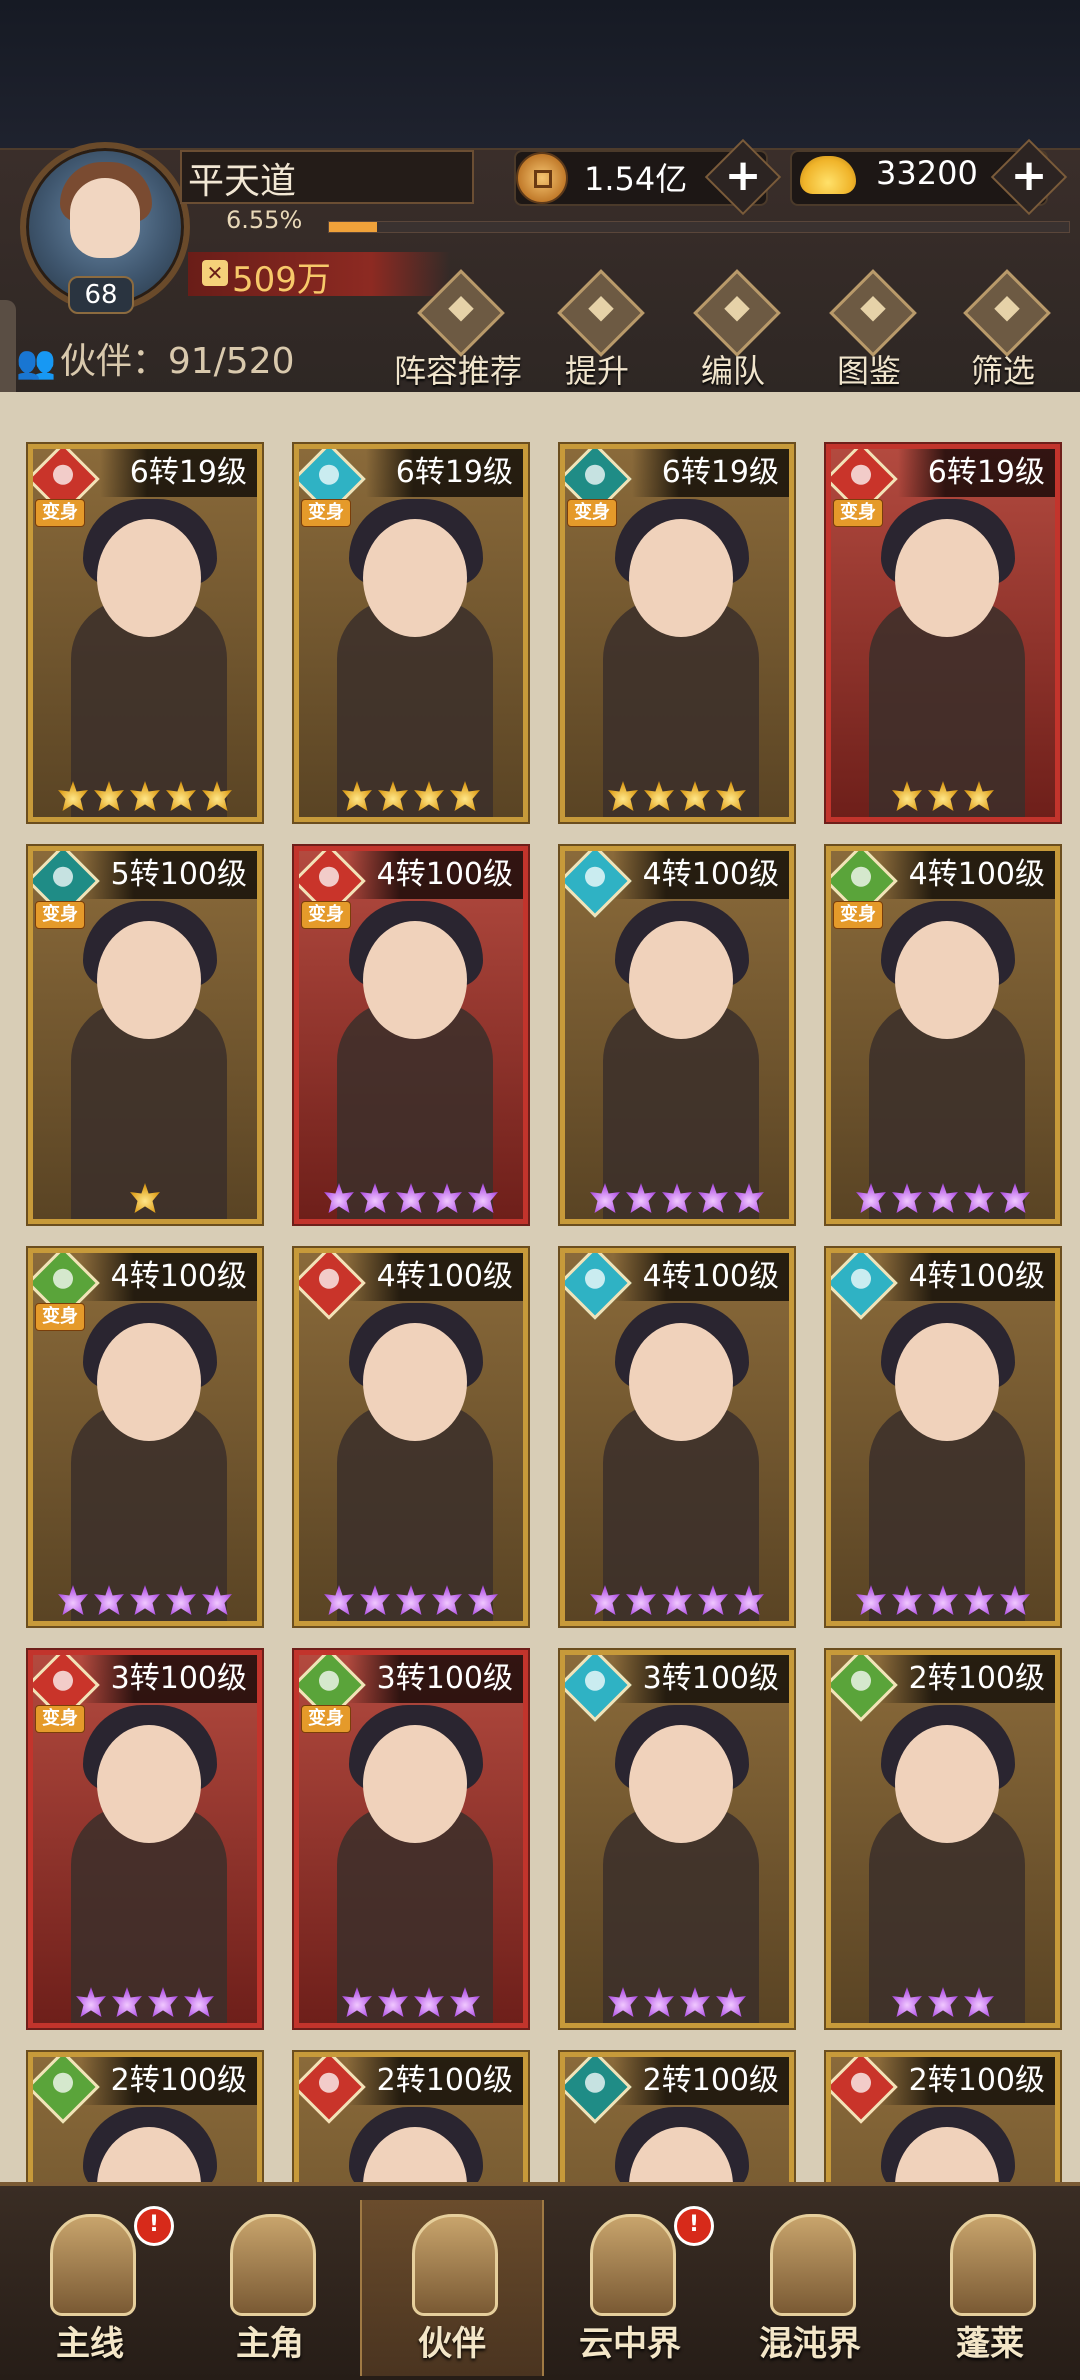 The image size is (1080, 2380). I want to click on nav-label: 伙伴, so click(452, 2344).